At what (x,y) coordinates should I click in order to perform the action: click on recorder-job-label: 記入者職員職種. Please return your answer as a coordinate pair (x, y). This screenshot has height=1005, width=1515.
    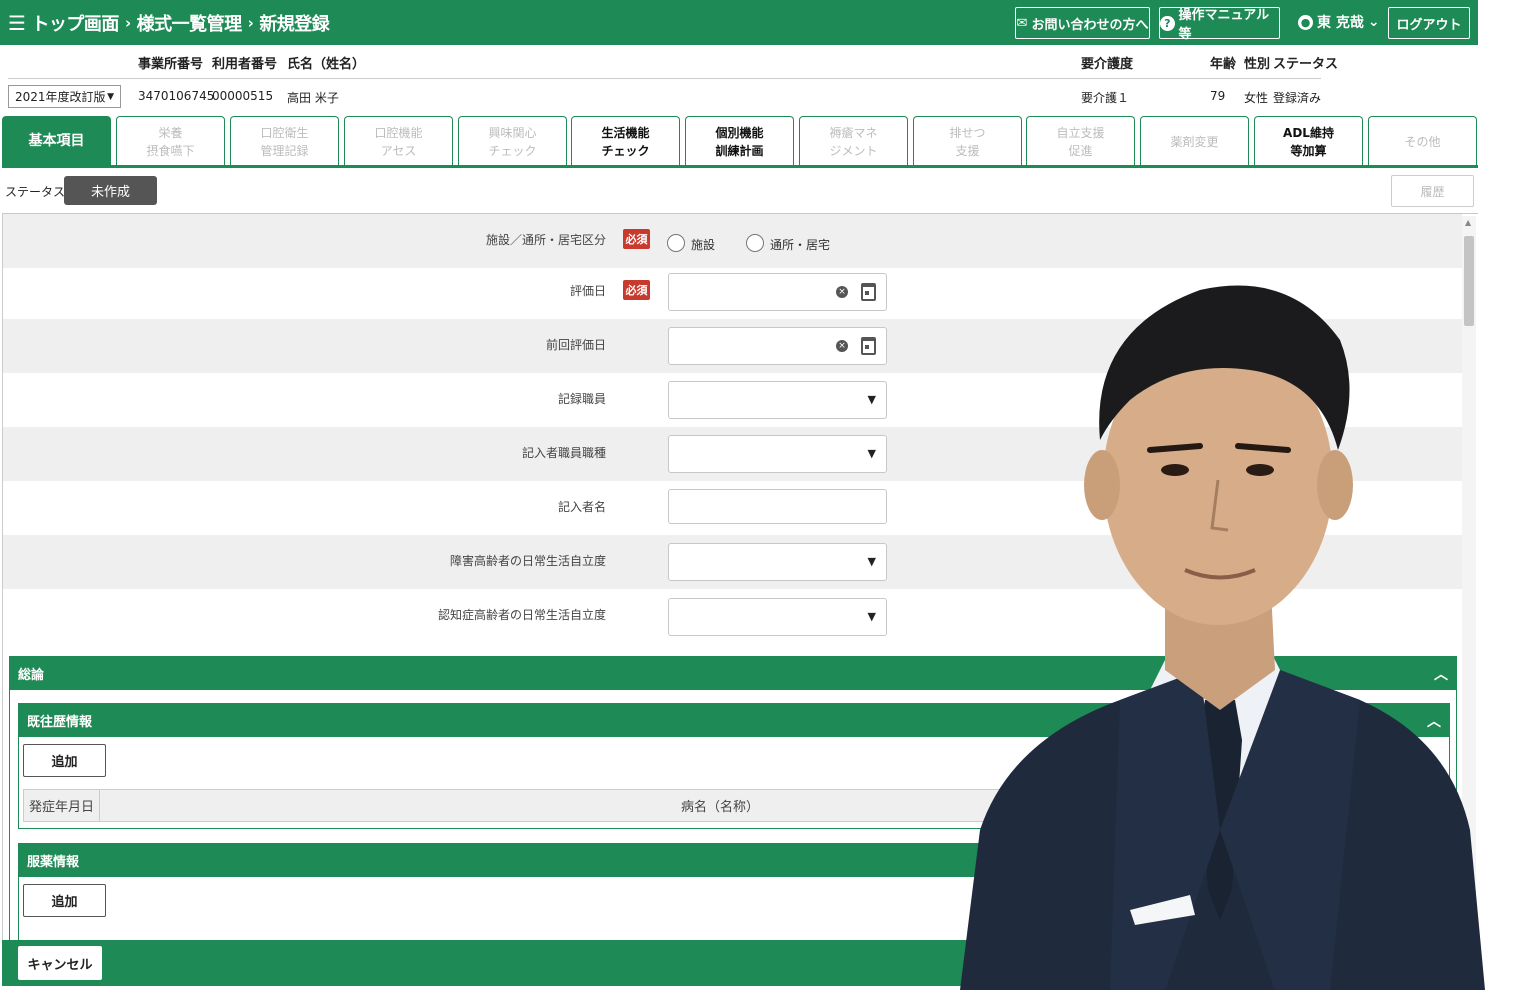
    Looking at the image, I should click on (563, 453).